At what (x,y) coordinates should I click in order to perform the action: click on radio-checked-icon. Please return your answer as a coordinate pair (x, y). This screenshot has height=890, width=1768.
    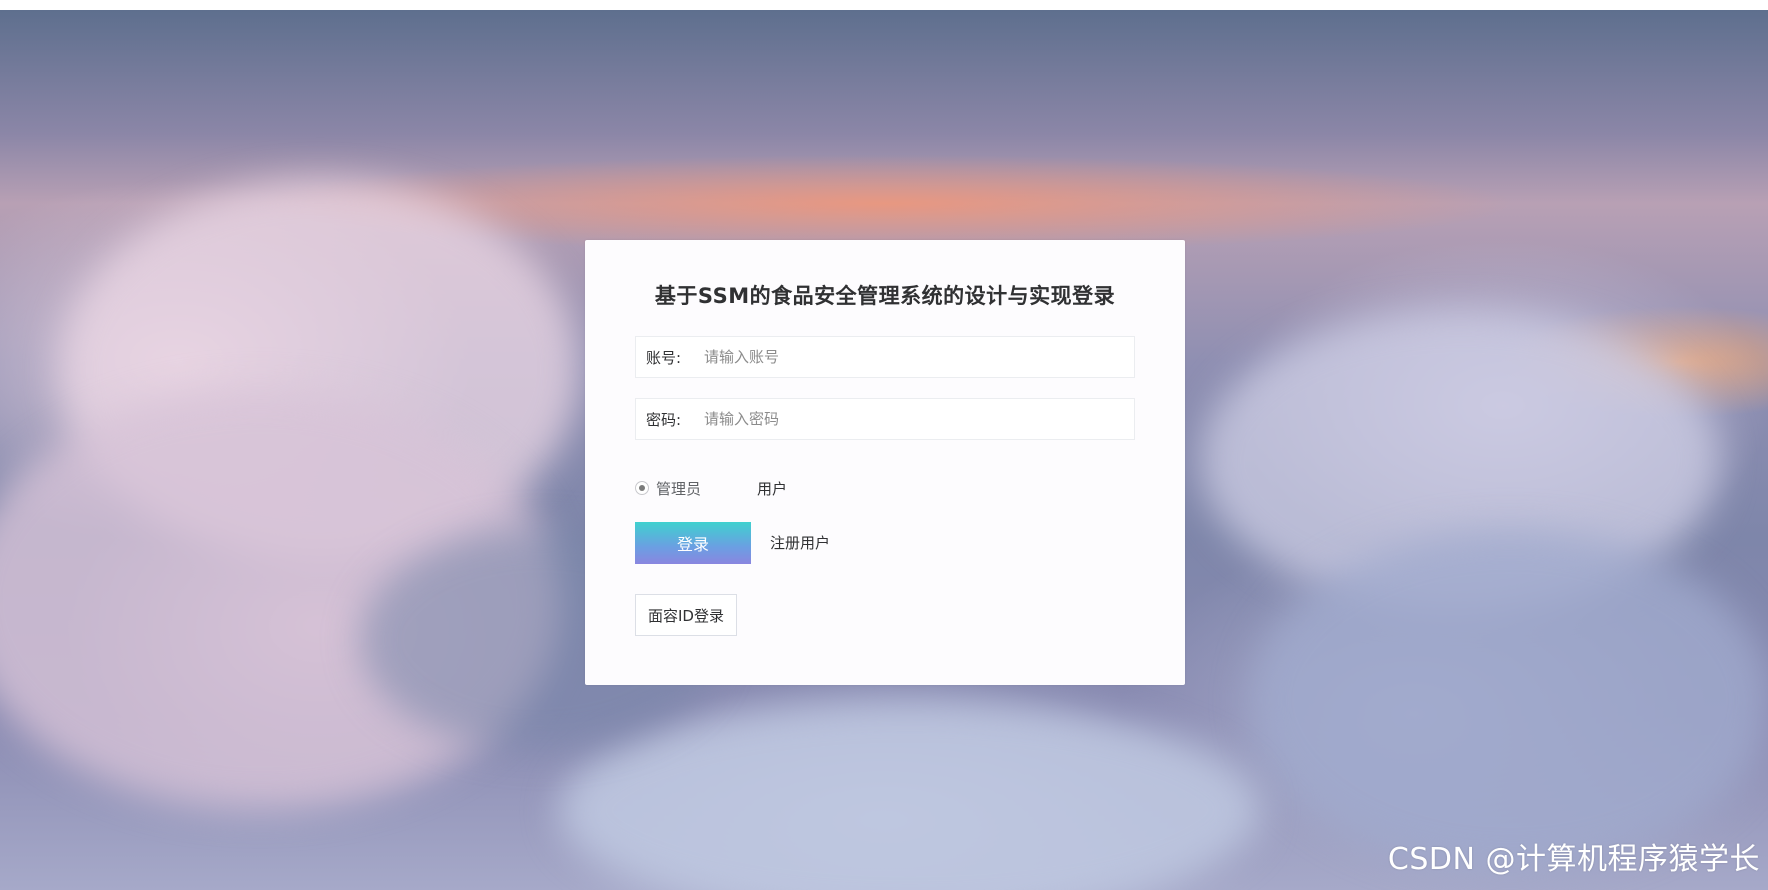
    Looking at the image, I should click on (642, 488).